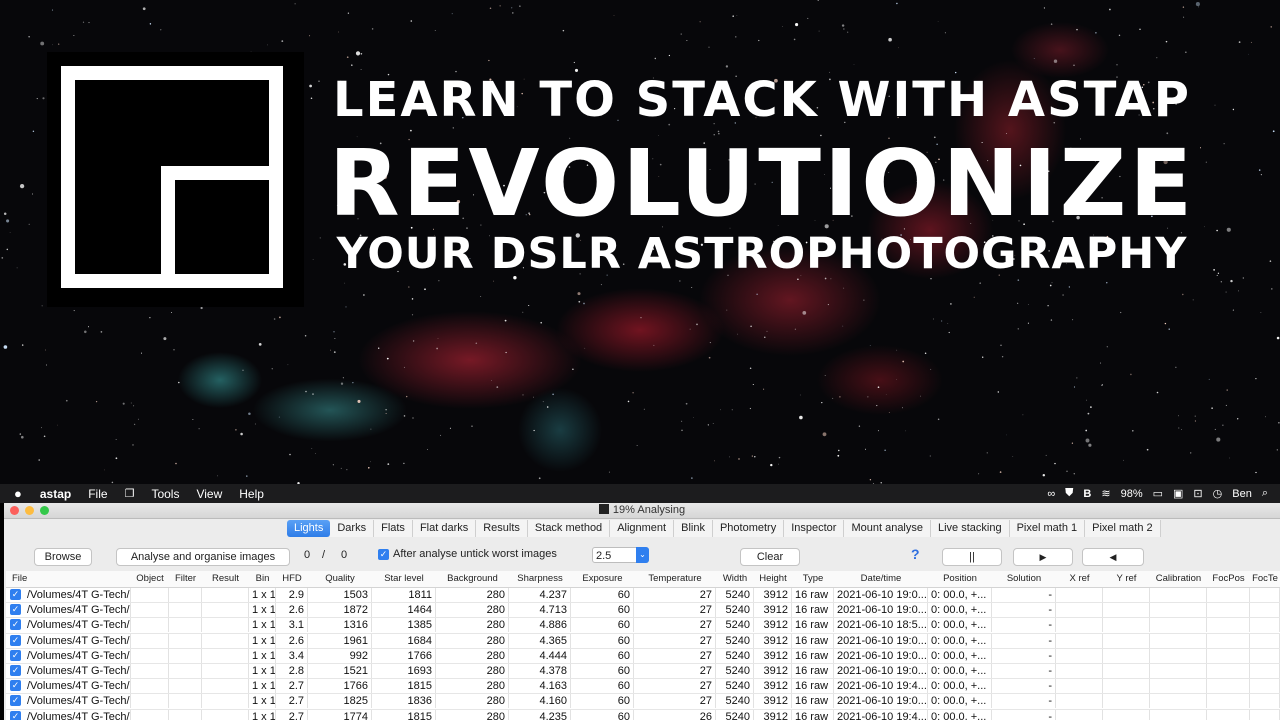  Describe the element at coordinates (383, 554) in the screenshot. I see `checkmark-icon: ✓` at that location.